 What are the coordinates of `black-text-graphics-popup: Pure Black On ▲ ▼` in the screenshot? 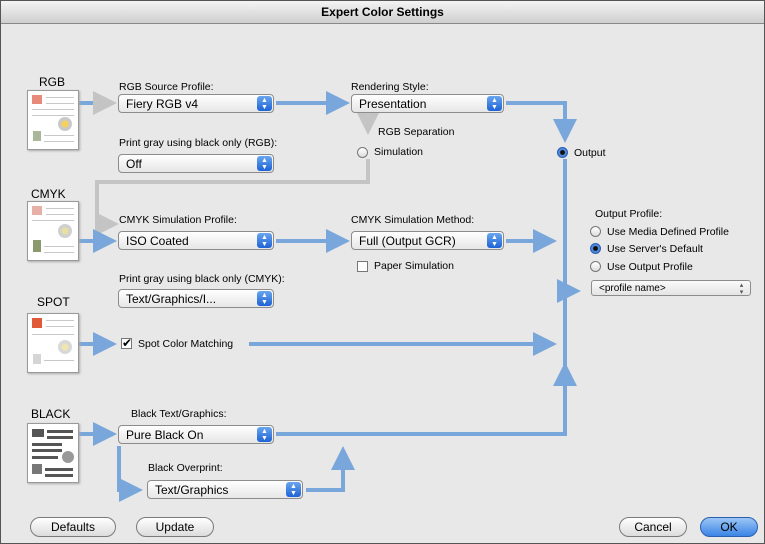 It's located at (196, 434).